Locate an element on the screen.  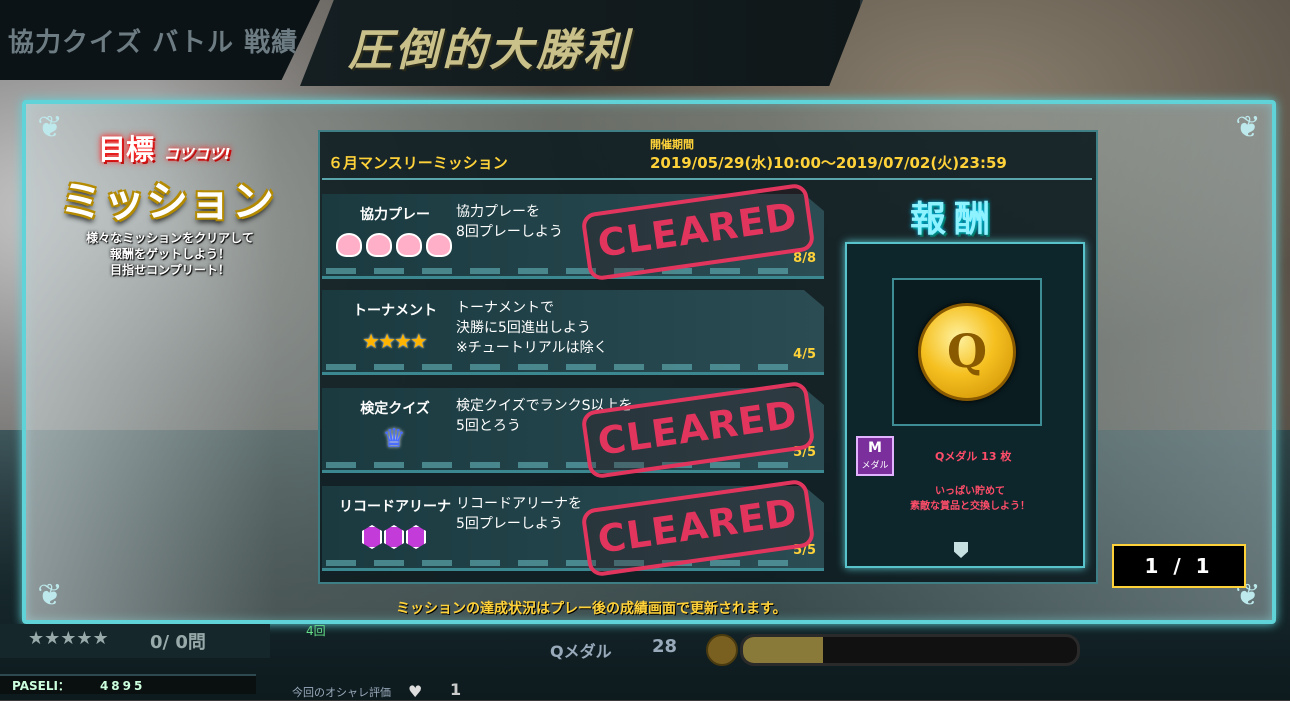
paseli-label: PASELI： is located at coordinates (41, 686).